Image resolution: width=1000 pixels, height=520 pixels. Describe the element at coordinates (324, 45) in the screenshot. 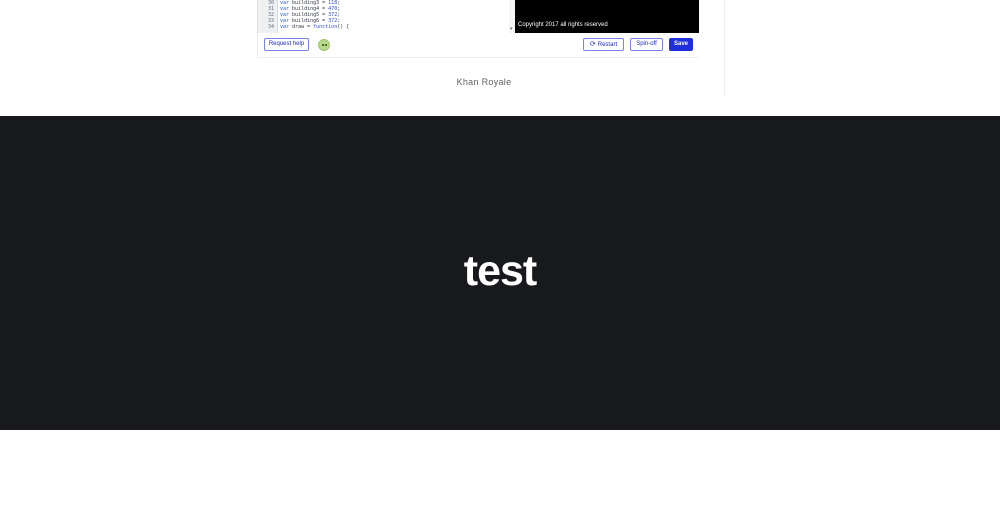

I see `green-avatar-icon` at that location.